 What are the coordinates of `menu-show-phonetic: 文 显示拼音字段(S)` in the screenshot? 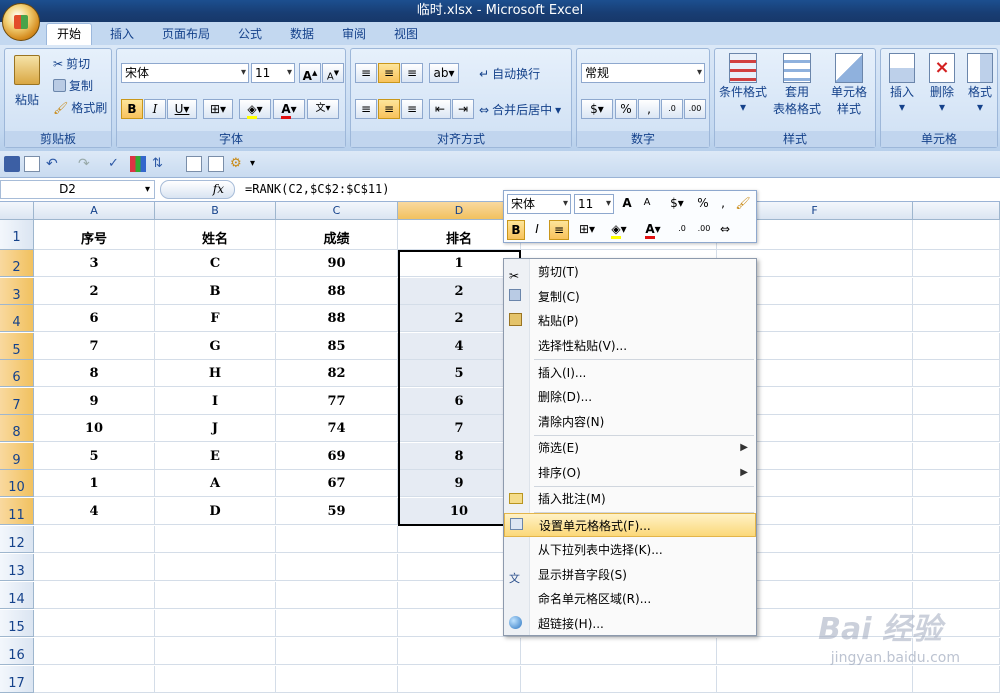 It's located at (630, 575).